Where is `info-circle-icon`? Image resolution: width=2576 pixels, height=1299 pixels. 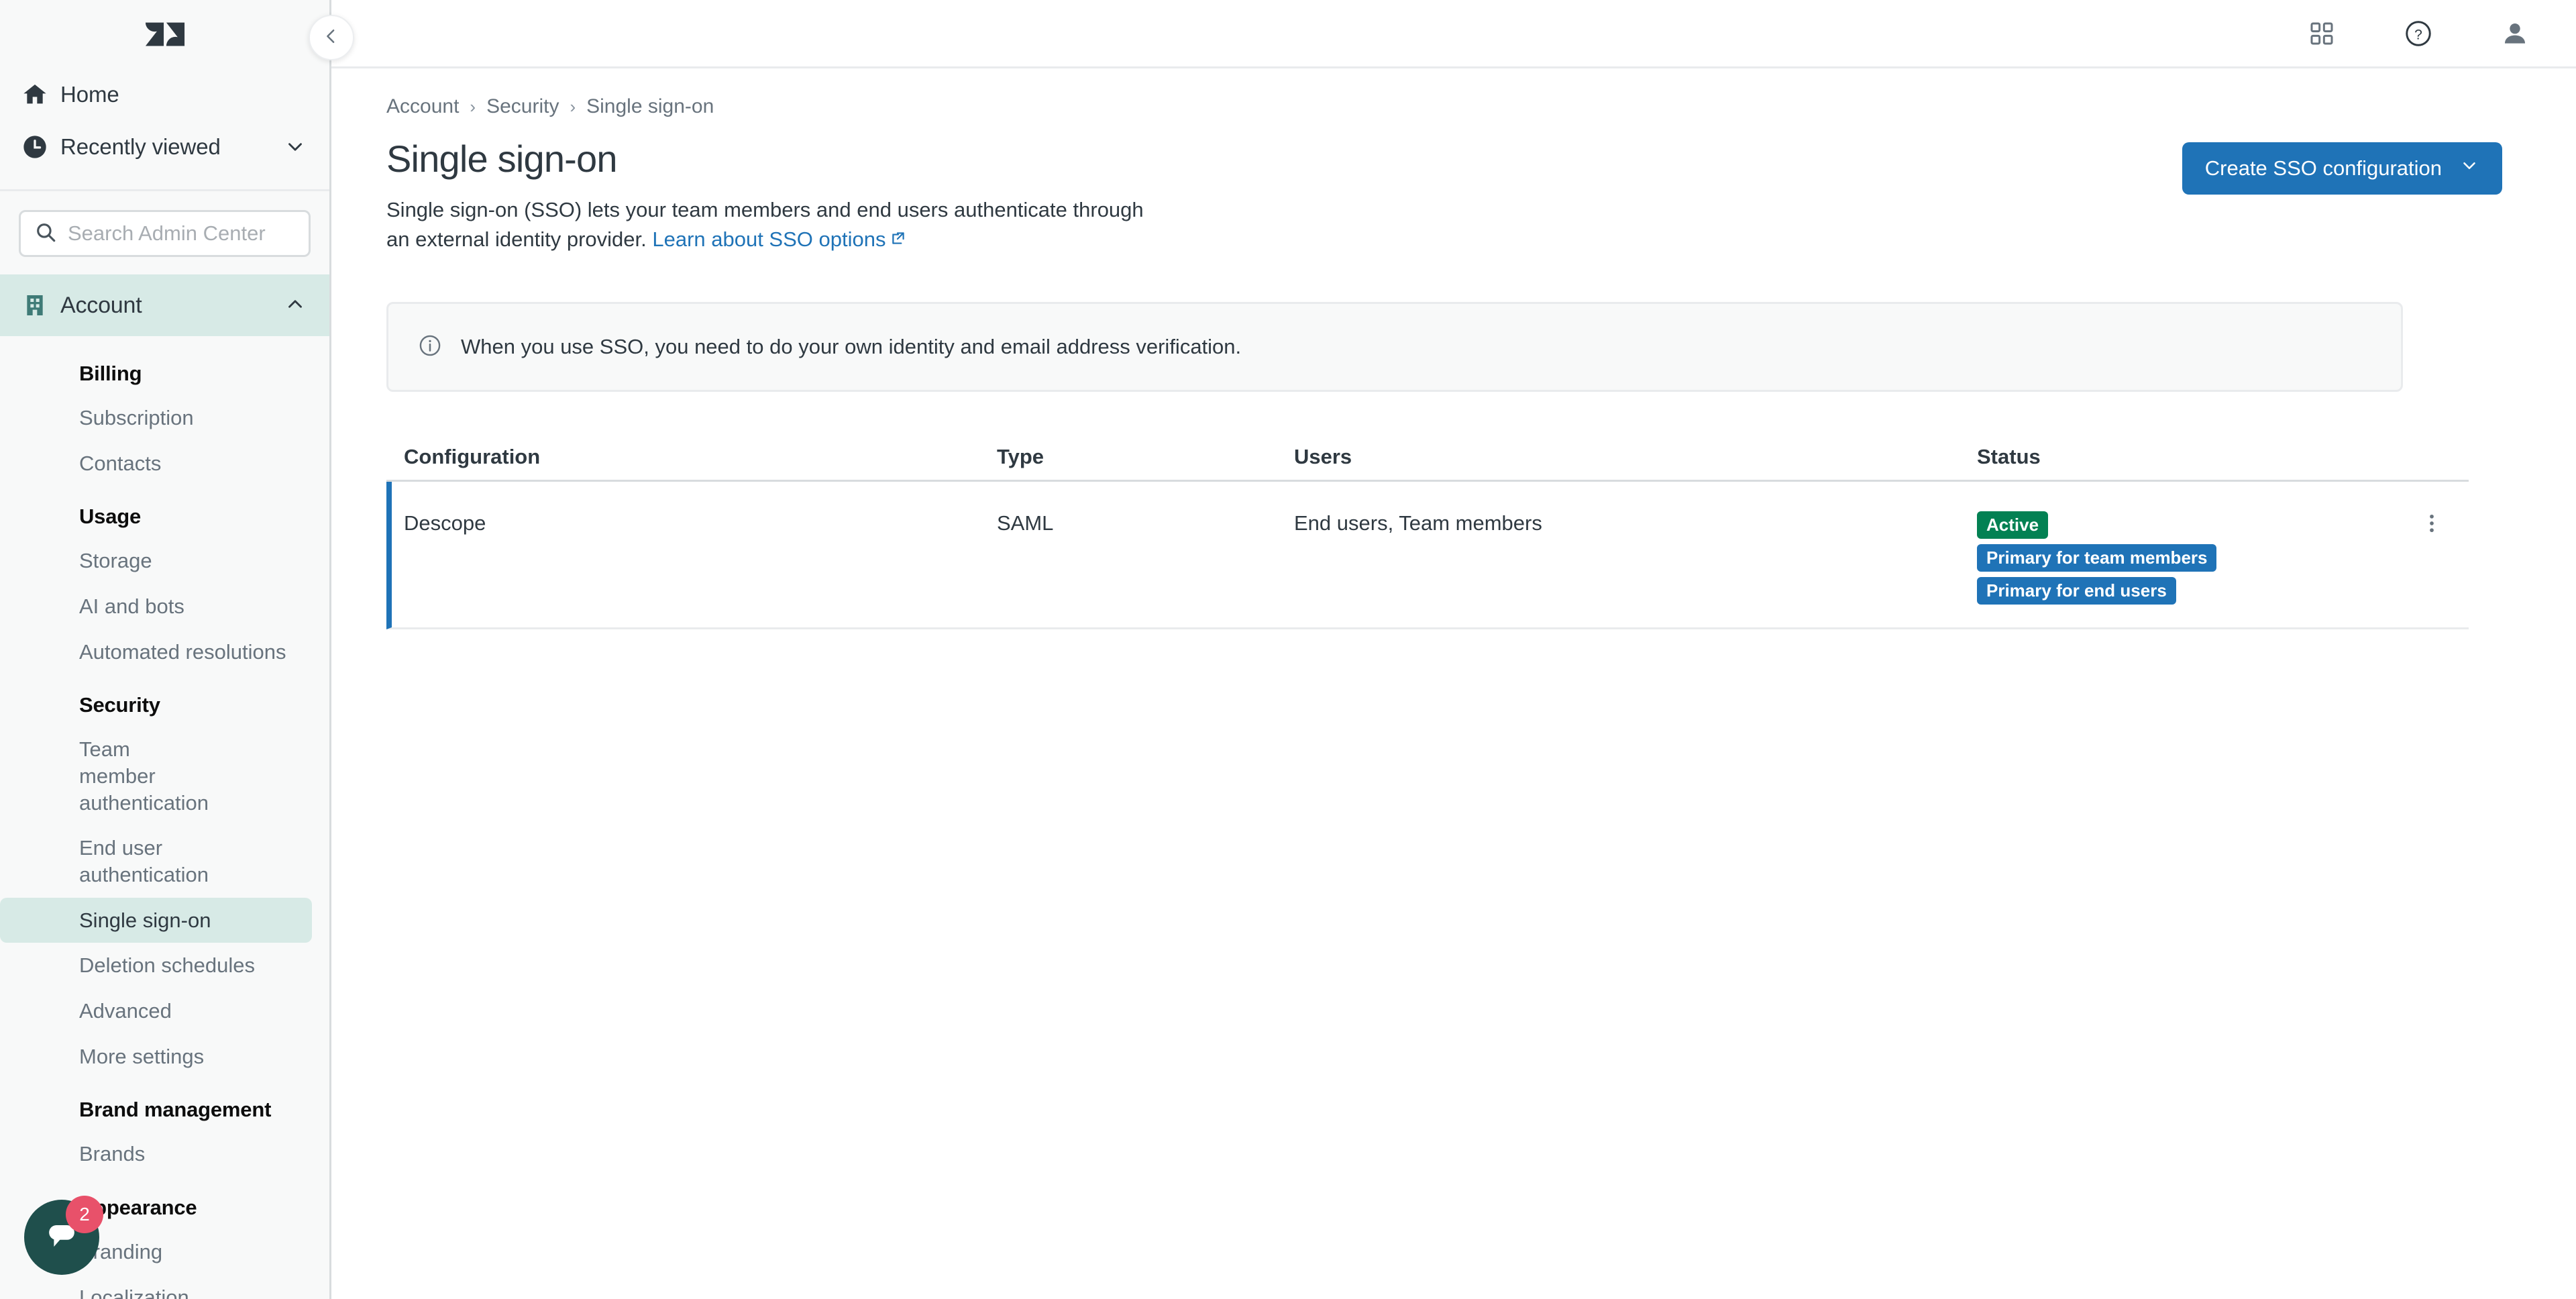 info-circle-icon is located at coordinates (430, 347).